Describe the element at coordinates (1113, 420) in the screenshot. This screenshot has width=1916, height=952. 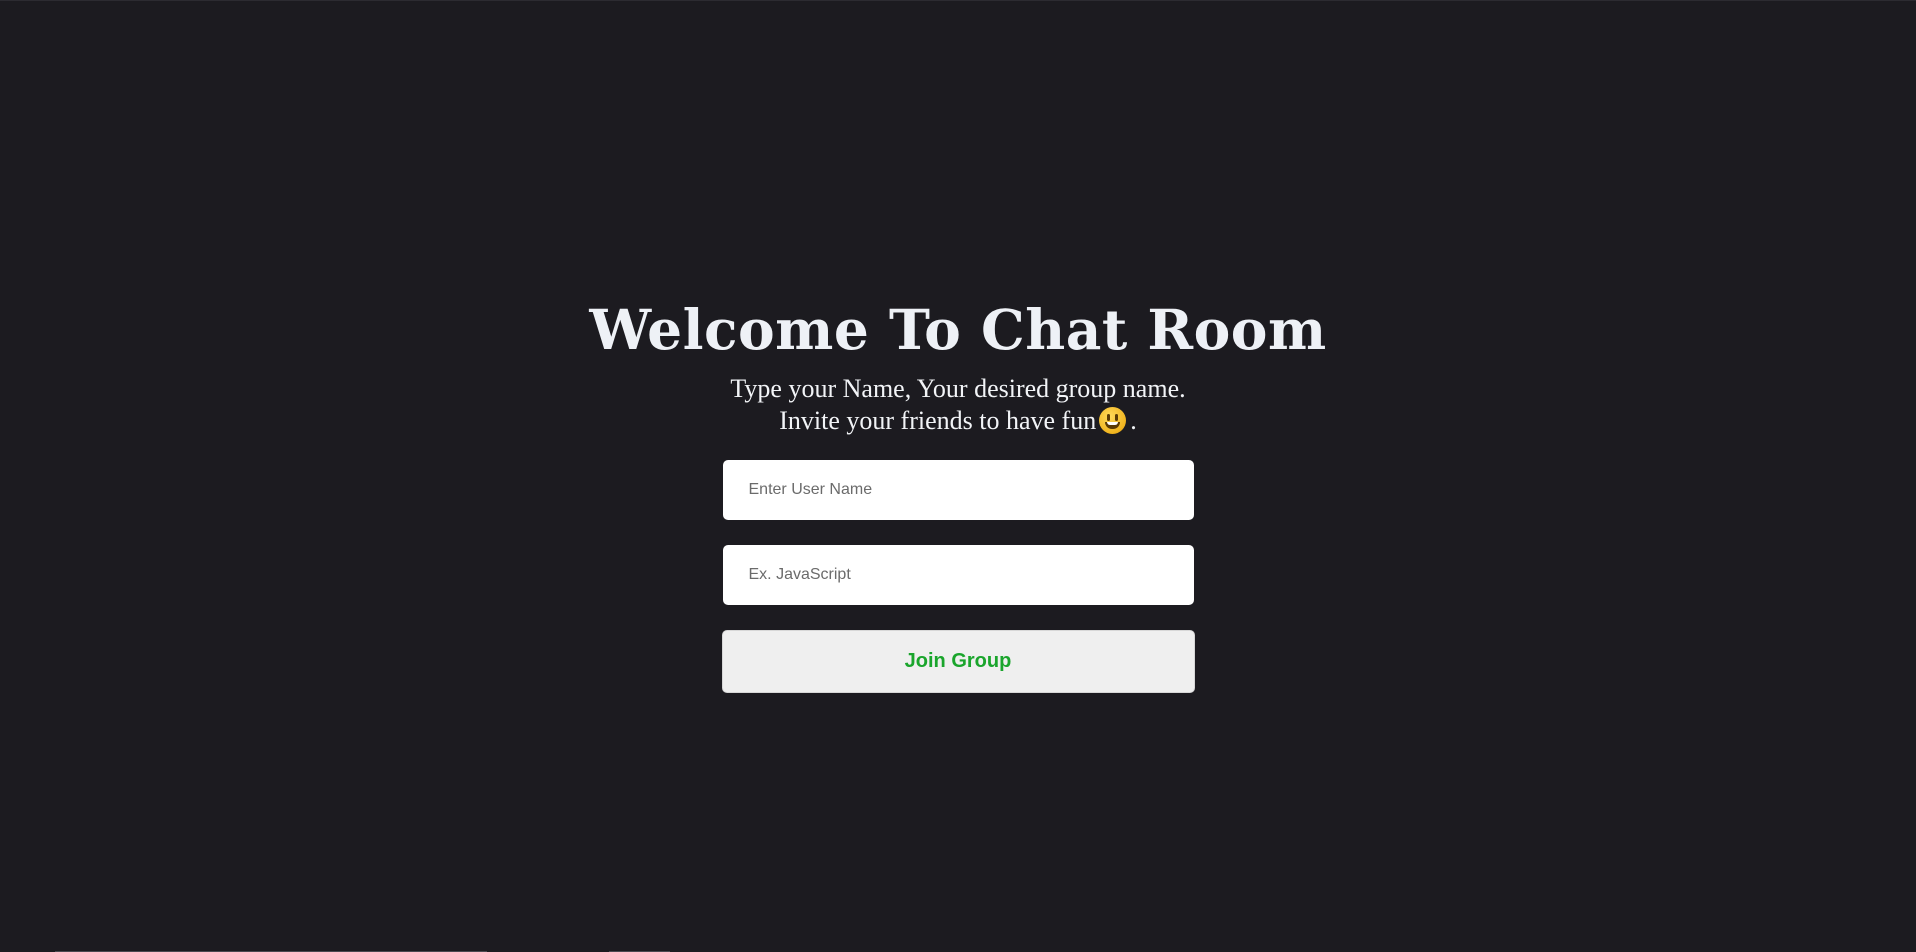
I see `grinning-face-icon` at that location.